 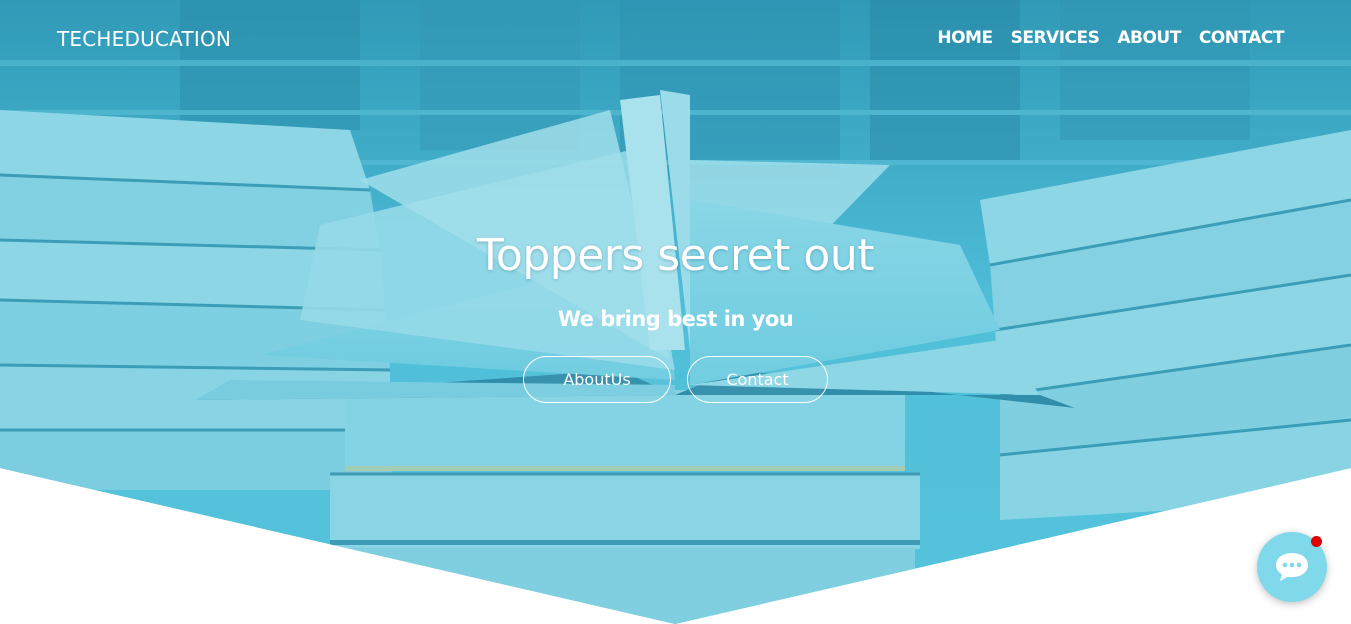 I want to click on hero-subtitle: We bring best in you, so click(x=675, y=319).